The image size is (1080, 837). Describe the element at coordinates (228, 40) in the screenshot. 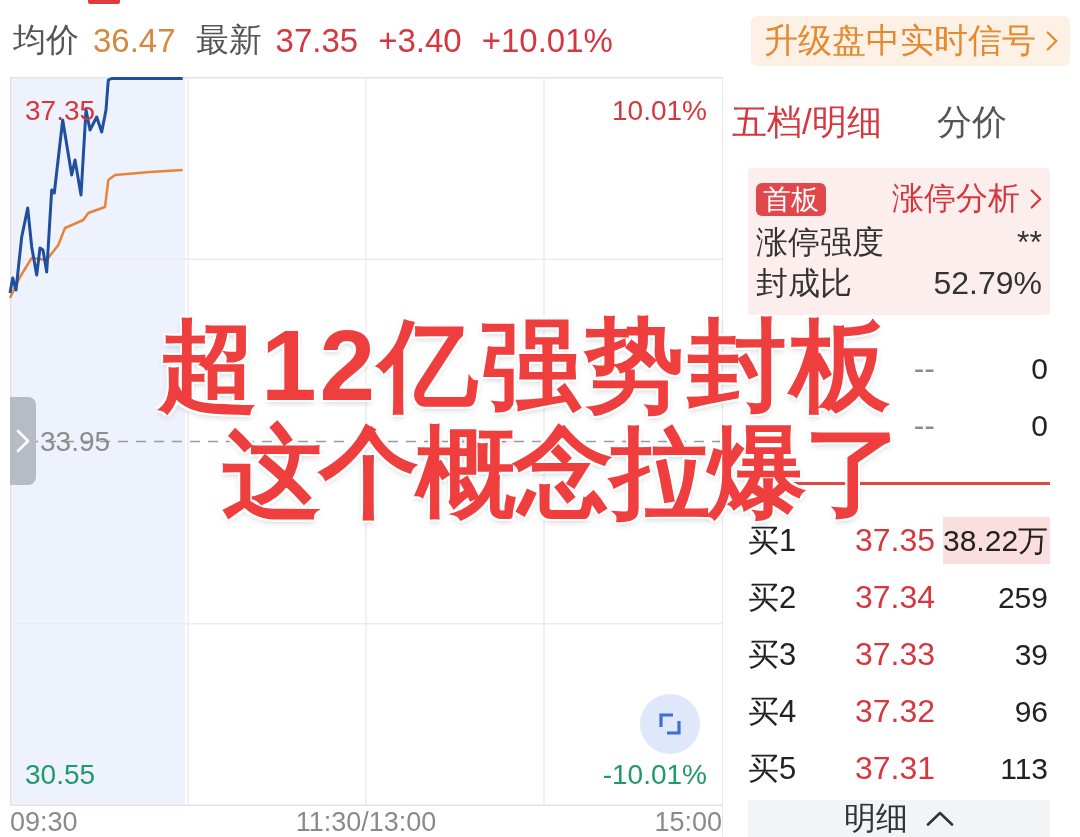

I see `latest-price-label: 最新` at that location.